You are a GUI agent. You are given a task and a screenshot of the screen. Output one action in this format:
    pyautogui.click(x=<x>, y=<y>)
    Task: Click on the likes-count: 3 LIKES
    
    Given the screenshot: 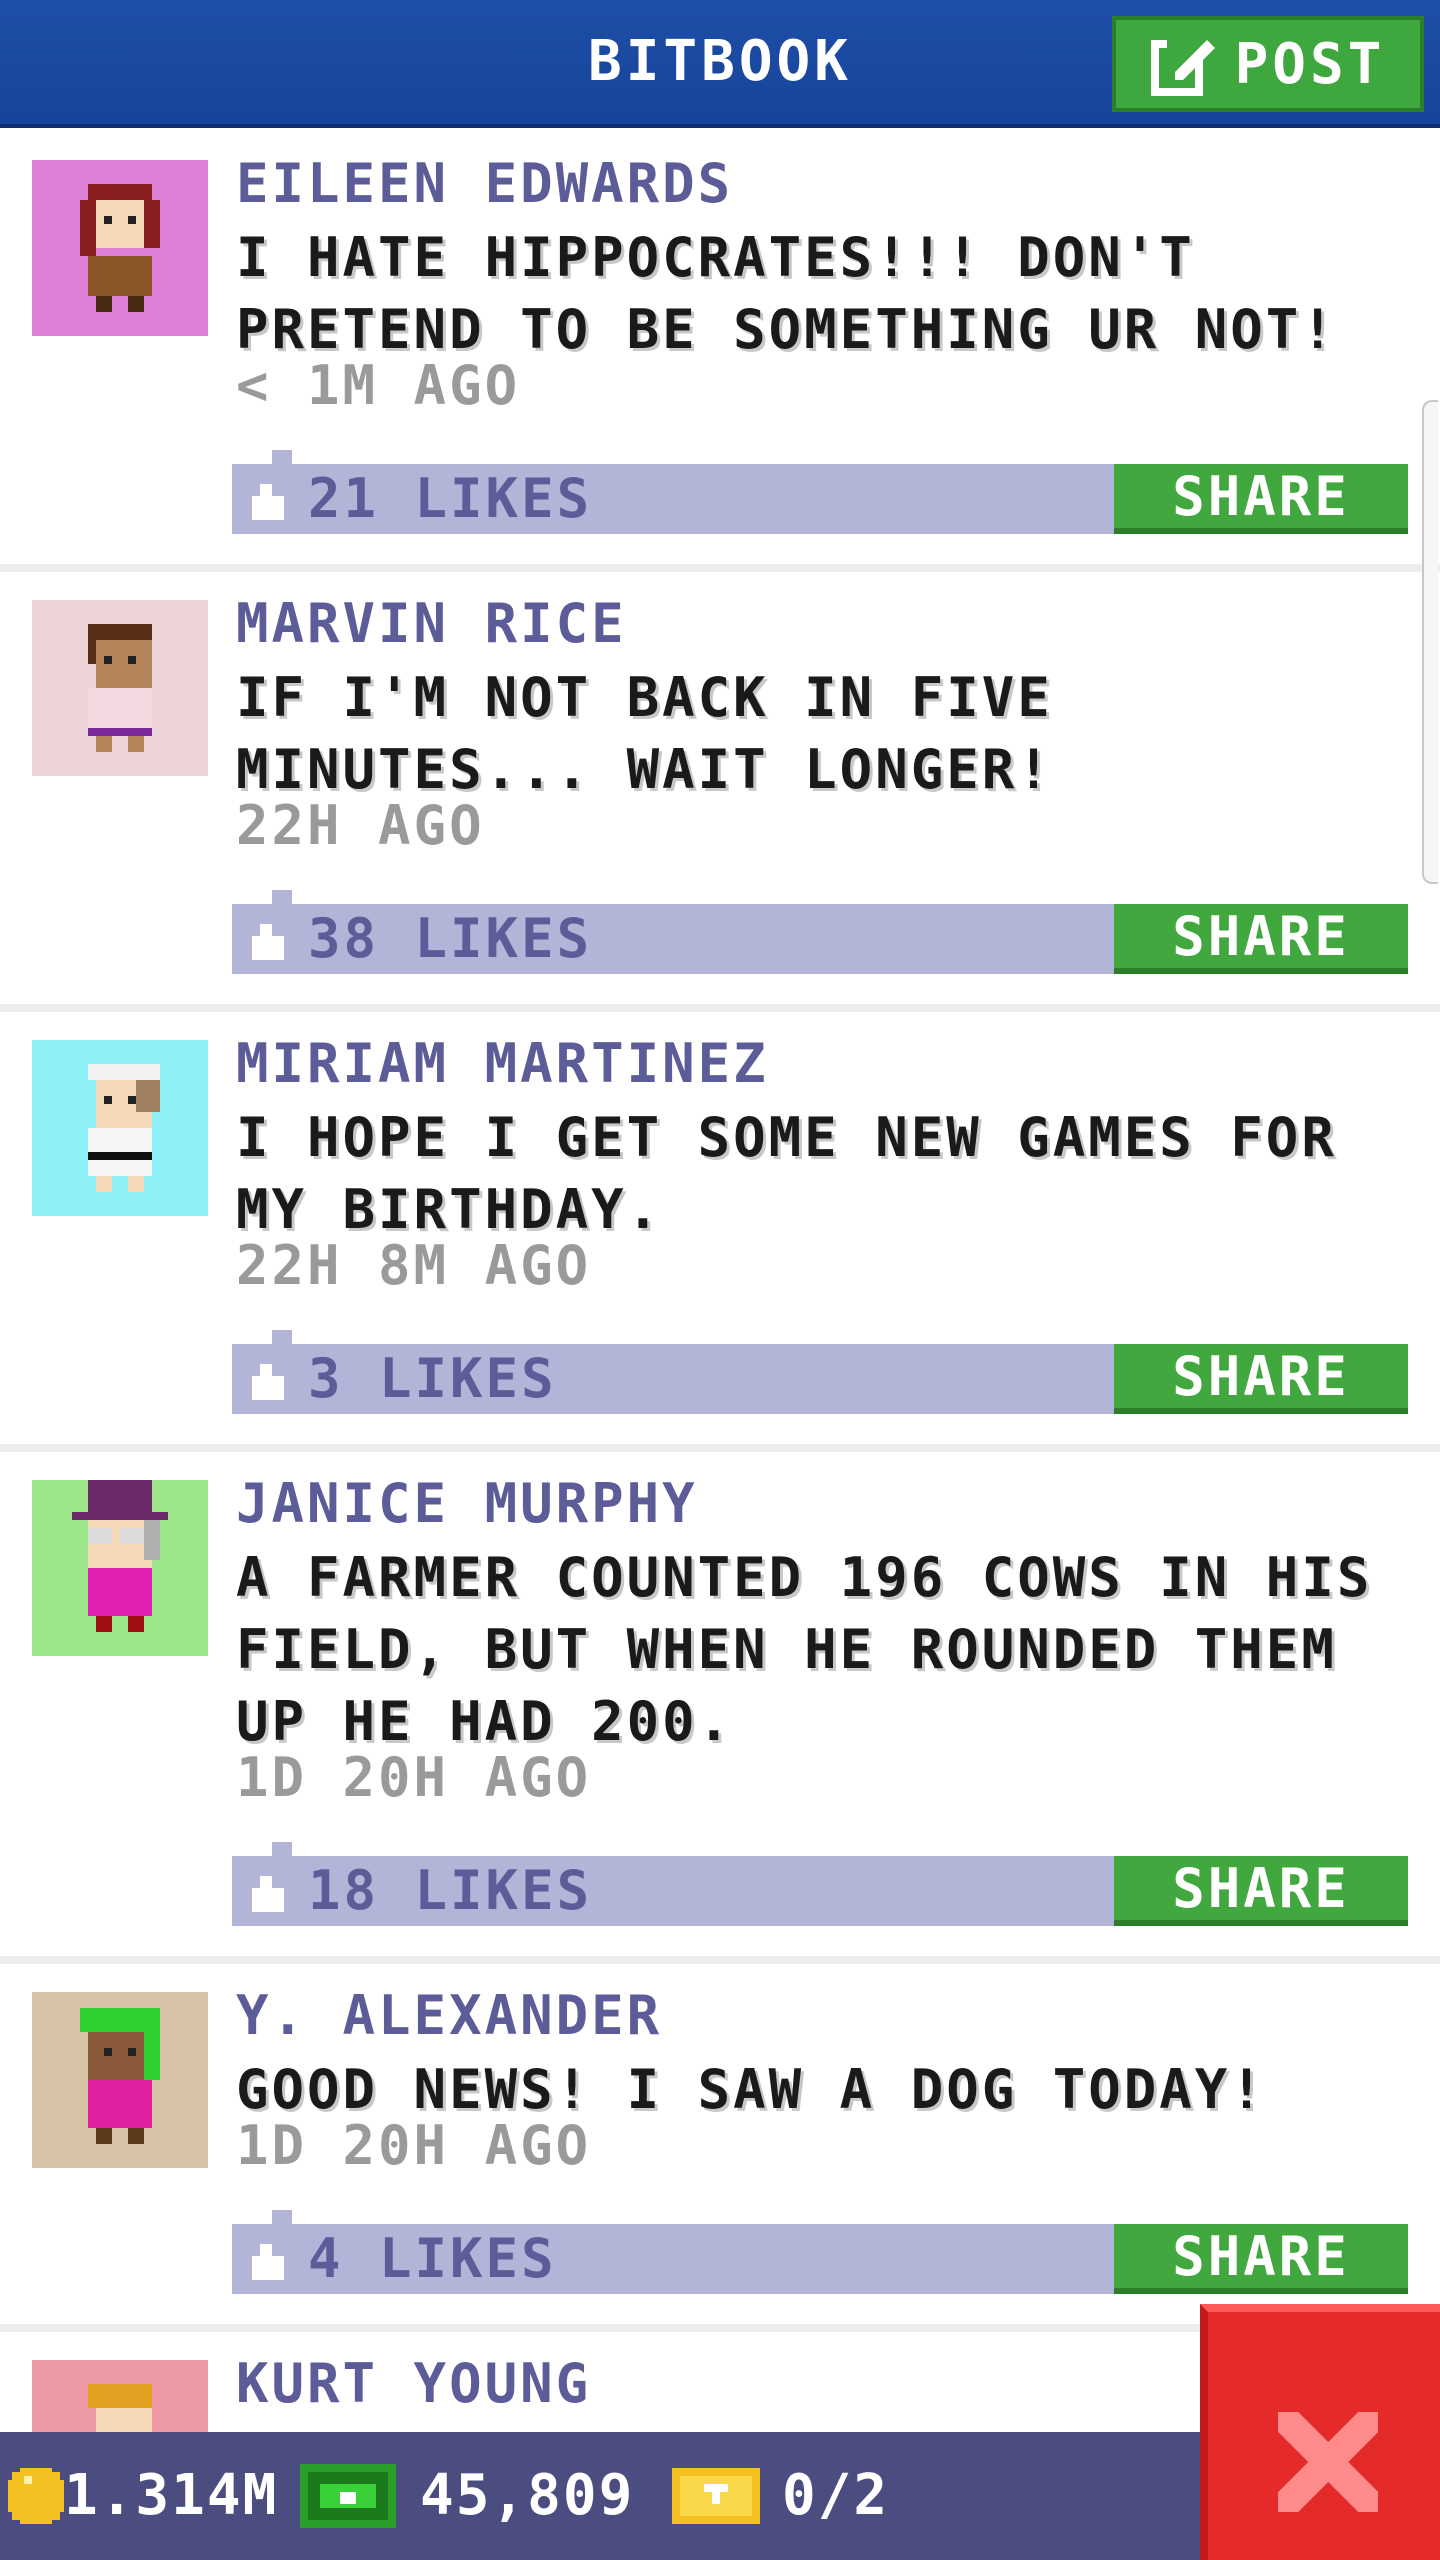 What is the action you would take?
    pyautogui.click(x=432, y=1379)
    